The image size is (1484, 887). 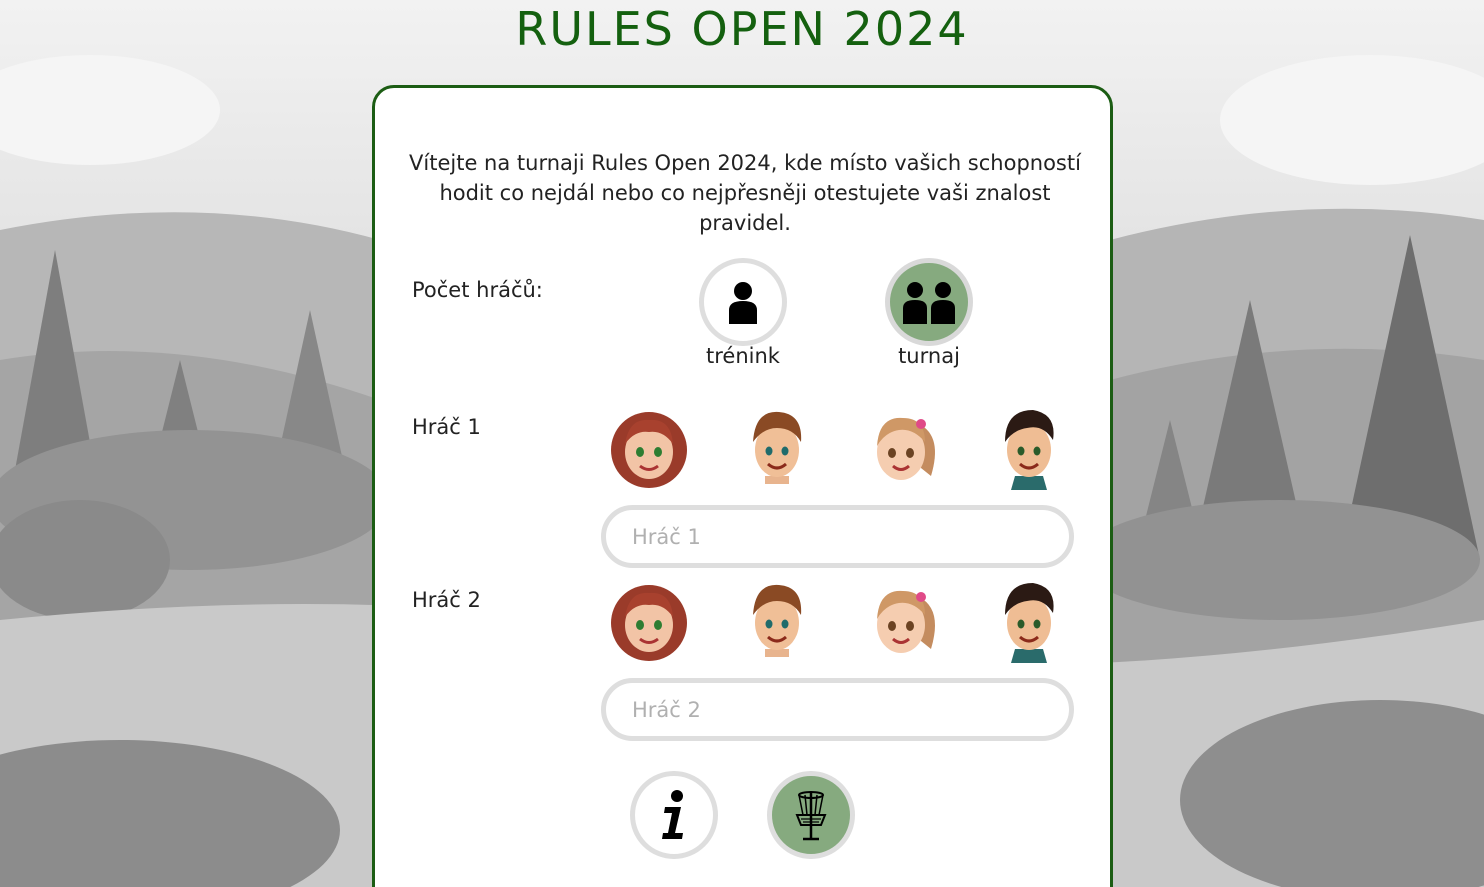 I want to click on player-2-name-input, so click(x=837, y=709).